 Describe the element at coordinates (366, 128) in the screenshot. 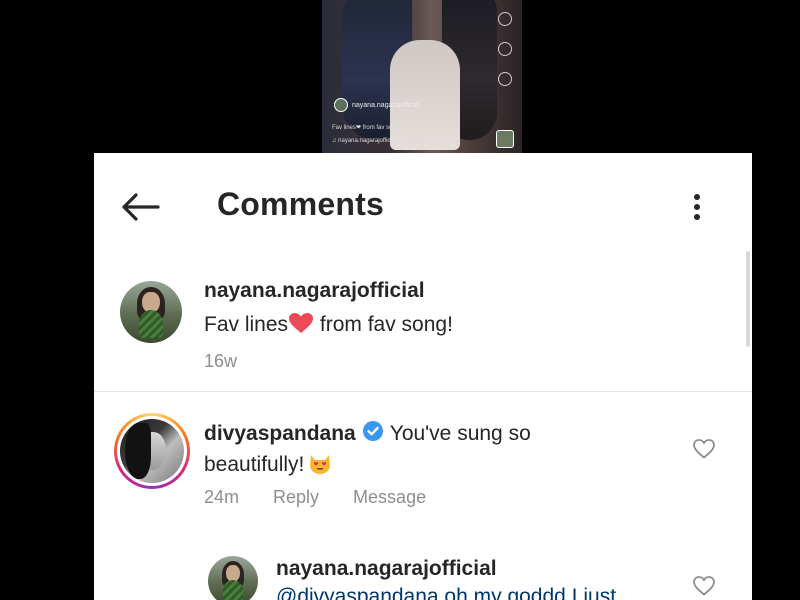

I see `video-caption: Fav lines❤ from fav song` at that location.